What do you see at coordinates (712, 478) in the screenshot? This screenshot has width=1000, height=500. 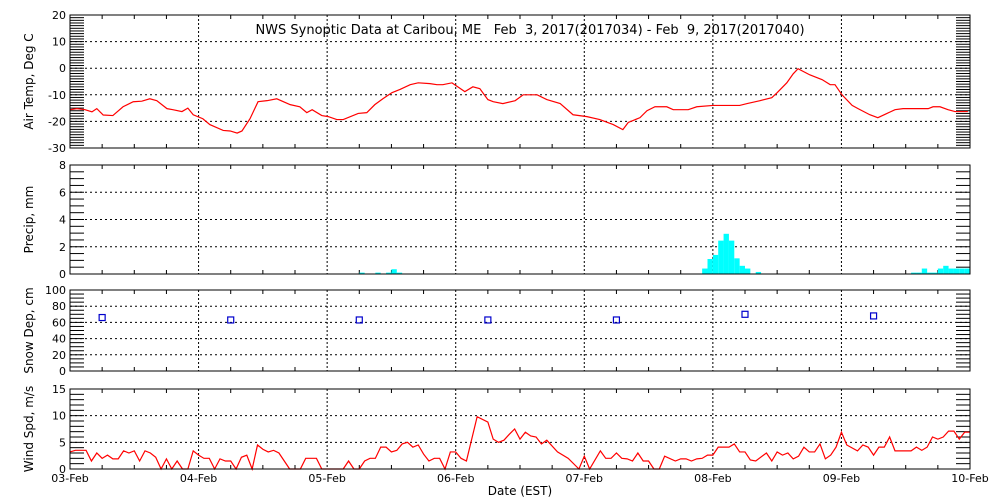 I see `x-tick-label: 08-Feb` at bounding box center [712, 478].